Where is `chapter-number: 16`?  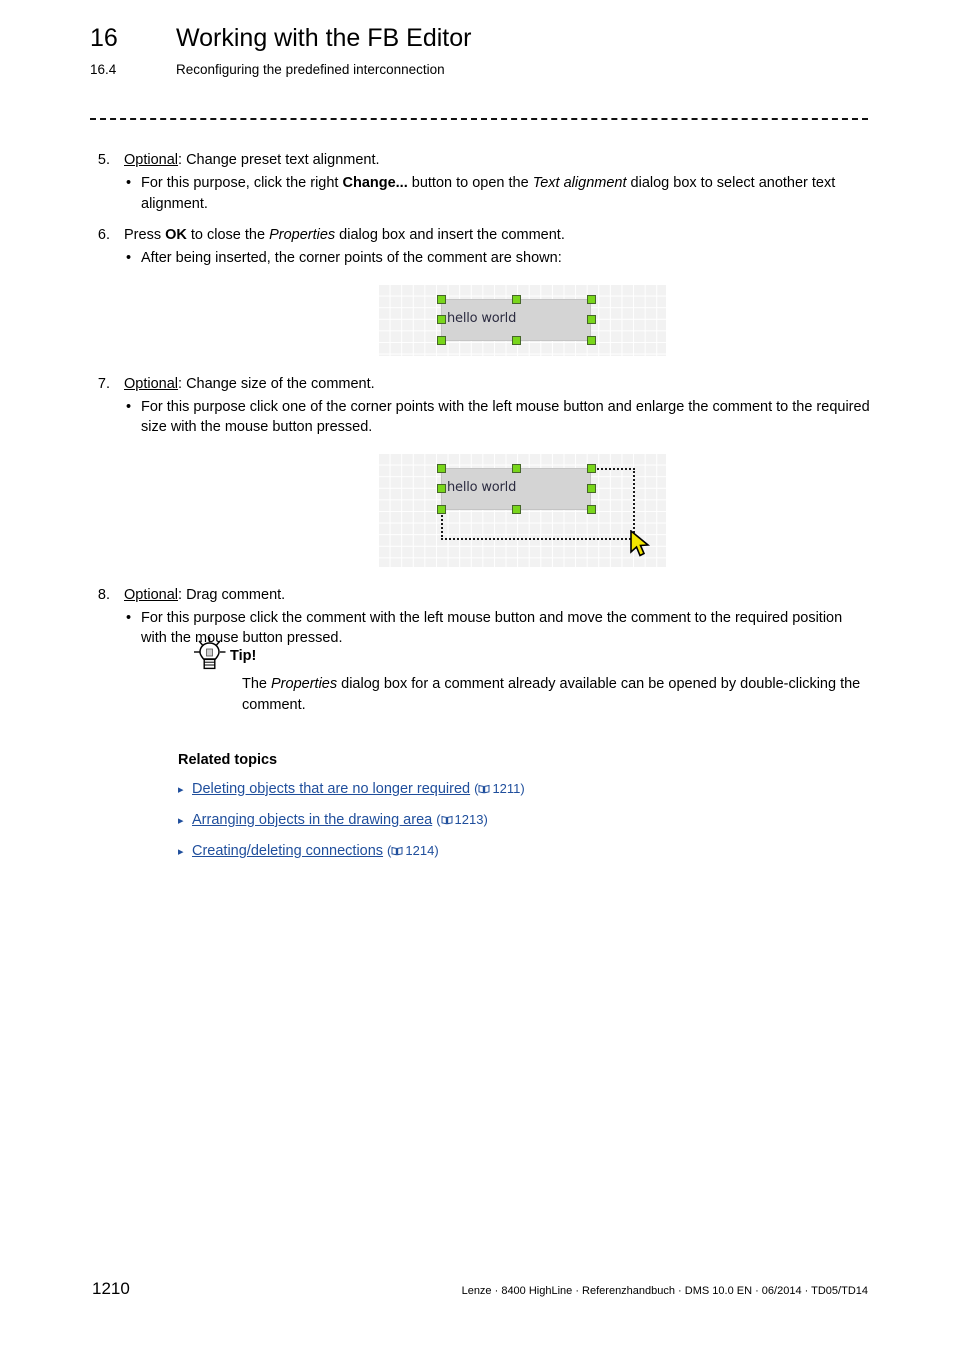 chapter-number: 16 is located at coordinates (104, 38).